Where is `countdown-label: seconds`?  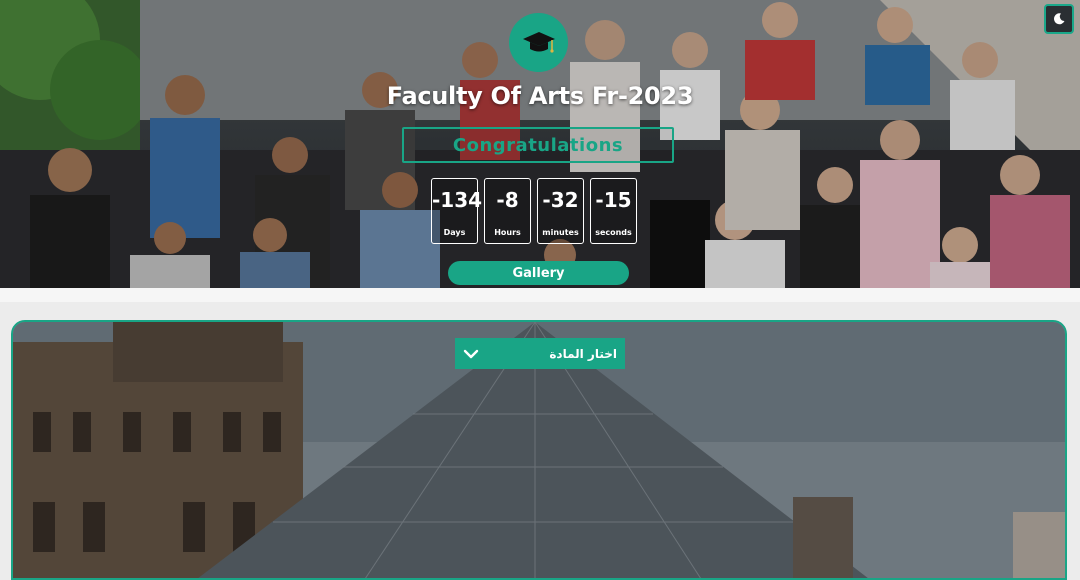 countdown-label: seconds is located at coordinates (613, 232).